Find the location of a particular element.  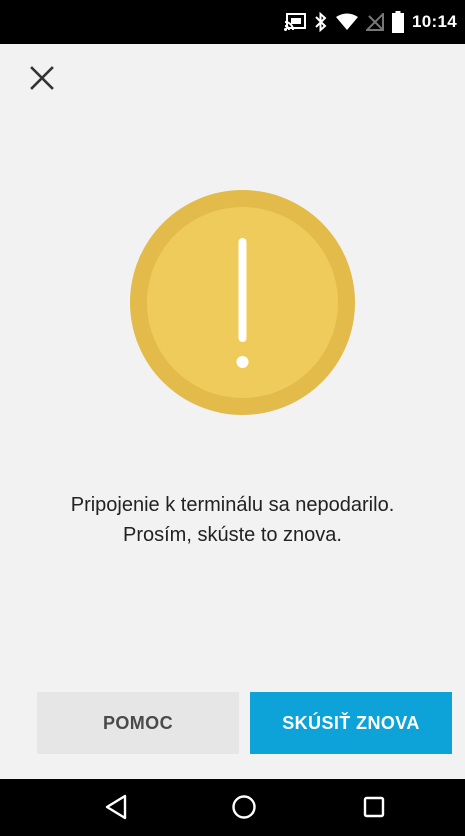

status-icons: 10:14 is located at coordinates (370, 22).